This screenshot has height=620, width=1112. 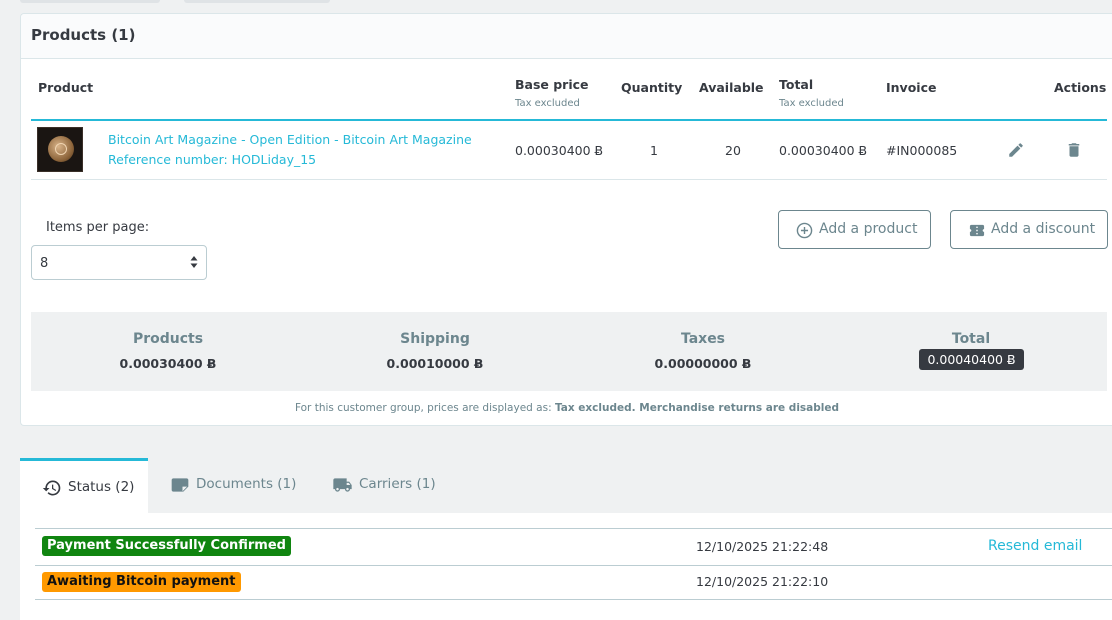 What do you see at coordinates (977, 232) in the screenshot?
I see `ticket-icon` at bounding box center [977, 232].